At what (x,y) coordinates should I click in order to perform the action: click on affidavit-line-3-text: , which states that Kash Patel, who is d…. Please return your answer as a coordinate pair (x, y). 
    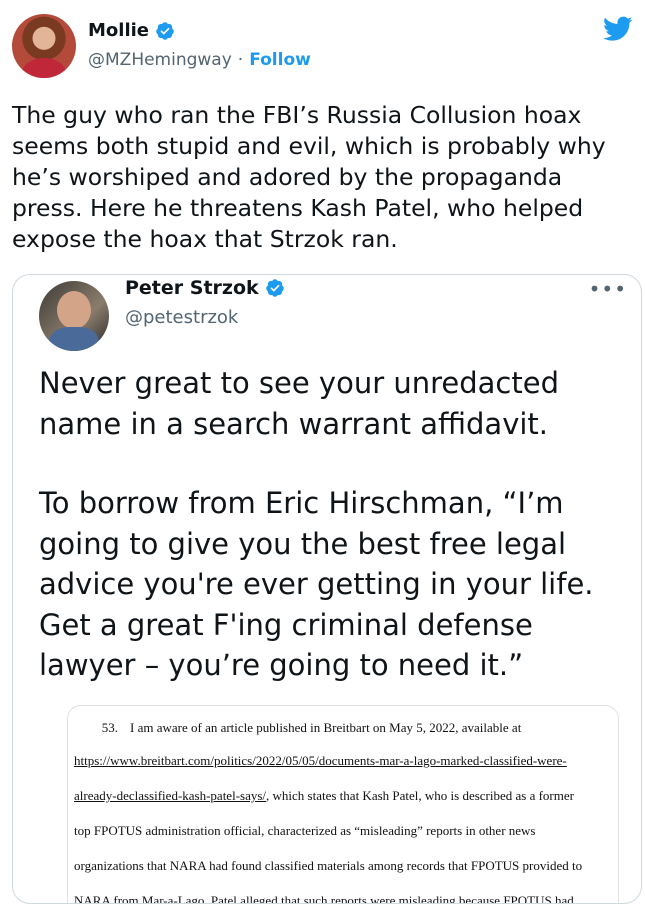
    Looking at the image, I should click on (420, 795).